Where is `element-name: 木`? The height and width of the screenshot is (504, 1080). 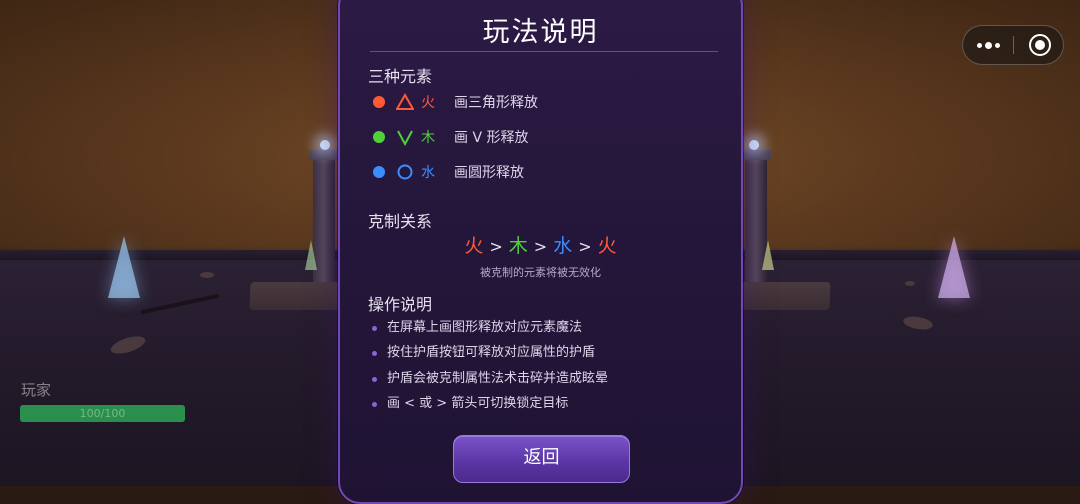 element-name: 木 is located at coordinates (428, 138).